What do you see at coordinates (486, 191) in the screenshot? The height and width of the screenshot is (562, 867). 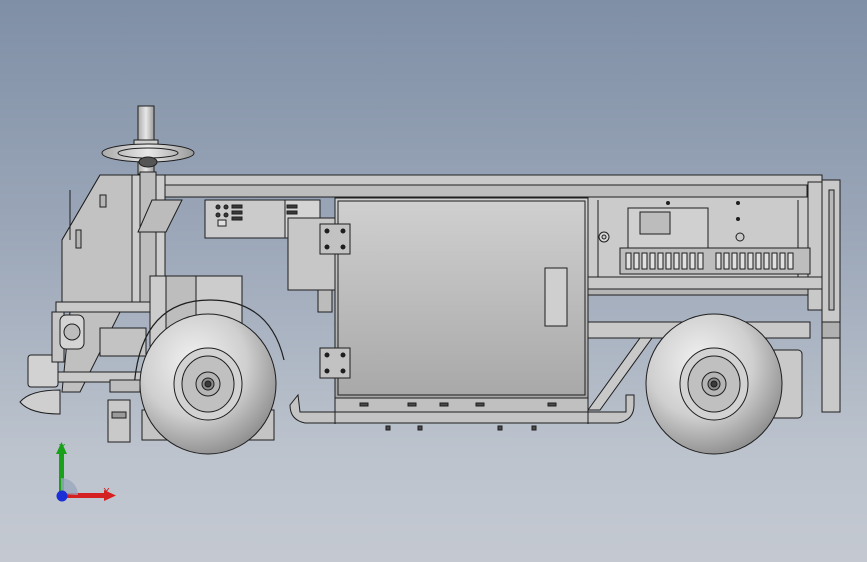 I see `top-rail-lower` at bounding box center [486, 191].